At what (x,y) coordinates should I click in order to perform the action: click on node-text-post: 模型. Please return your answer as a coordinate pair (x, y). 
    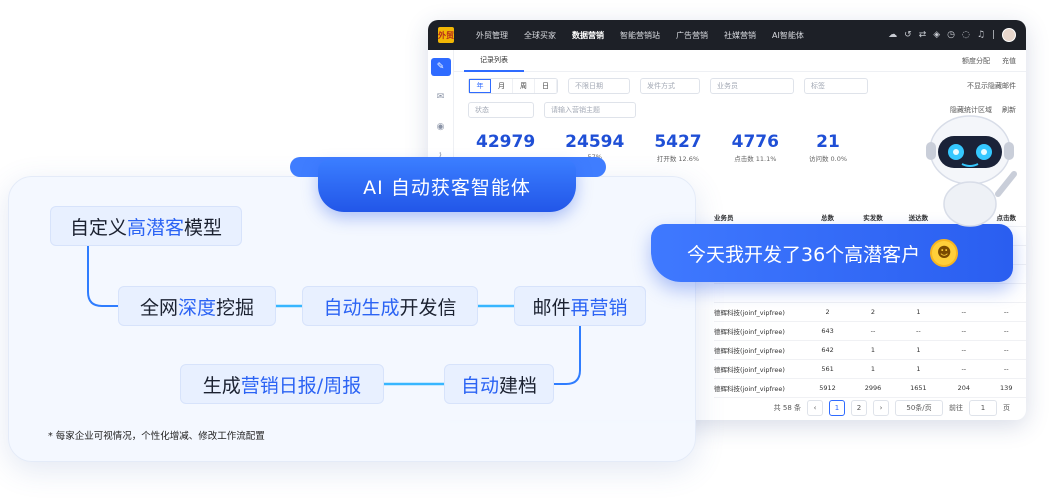
    Looking at the image, I should click on (203, 227).